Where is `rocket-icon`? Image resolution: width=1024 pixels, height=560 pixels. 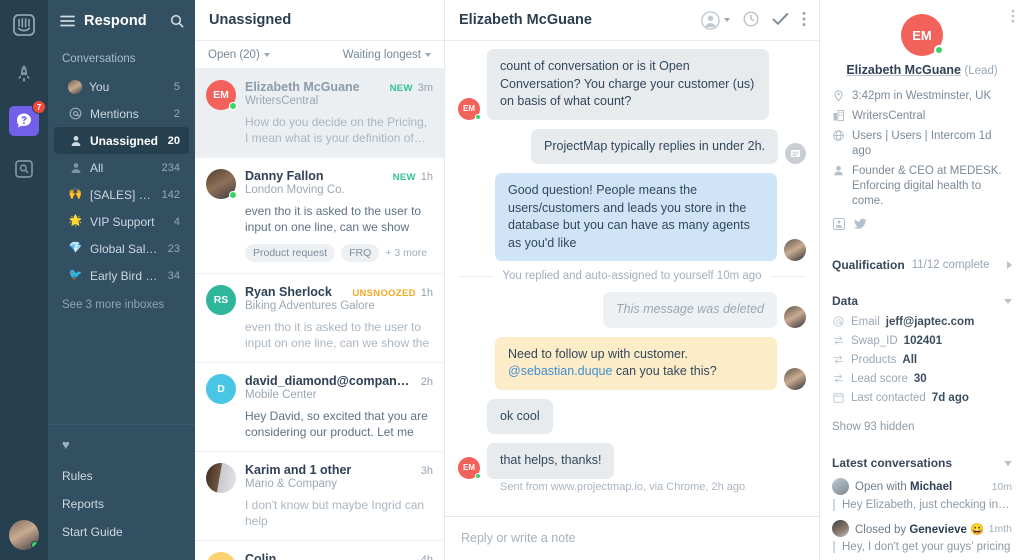
rocket-icon is located at coordinates (24, 73).